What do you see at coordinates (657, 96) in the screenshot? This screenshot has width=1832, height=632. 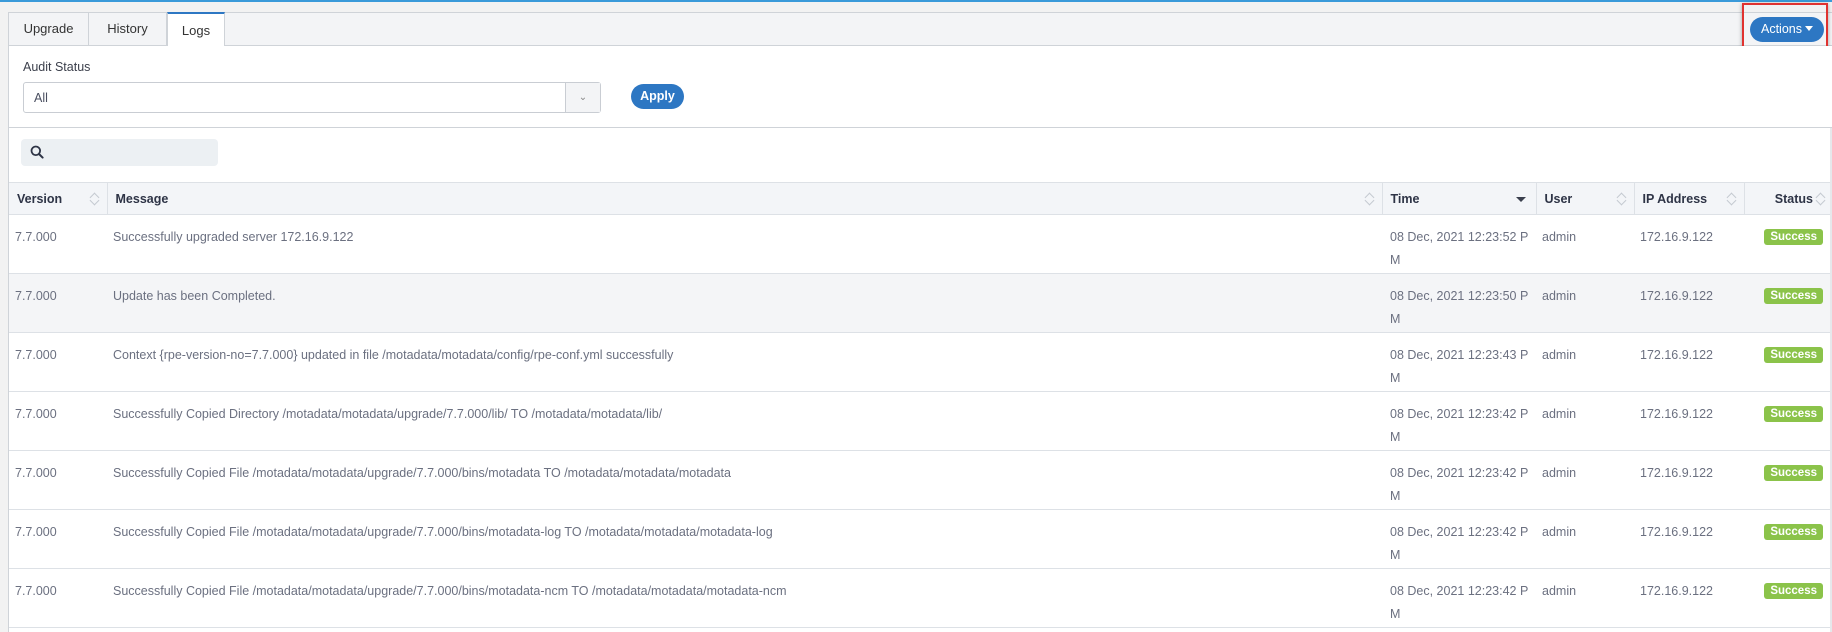 I see `apply-button: Apply` at bounding box center [657, 96].